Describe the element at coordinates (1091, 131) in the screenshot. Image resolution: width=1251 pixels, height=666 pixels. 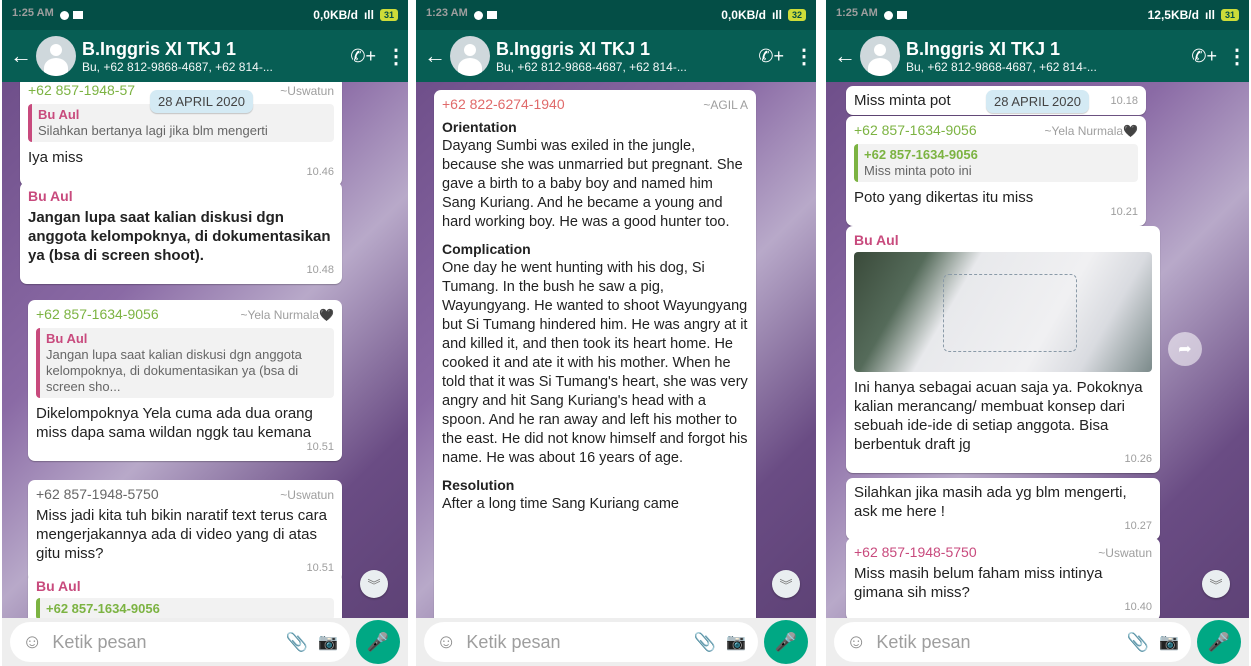
I see `sender-alias: ~Yela Nurmala🖤` at that location.